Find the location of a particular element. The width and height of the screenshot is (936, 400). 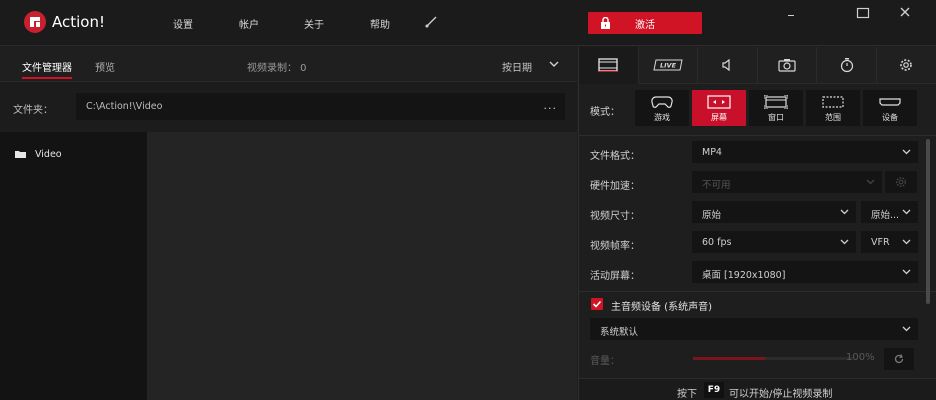

active-screen-select: 桌面 [1920x1080] is located at coordinates (805, 272).